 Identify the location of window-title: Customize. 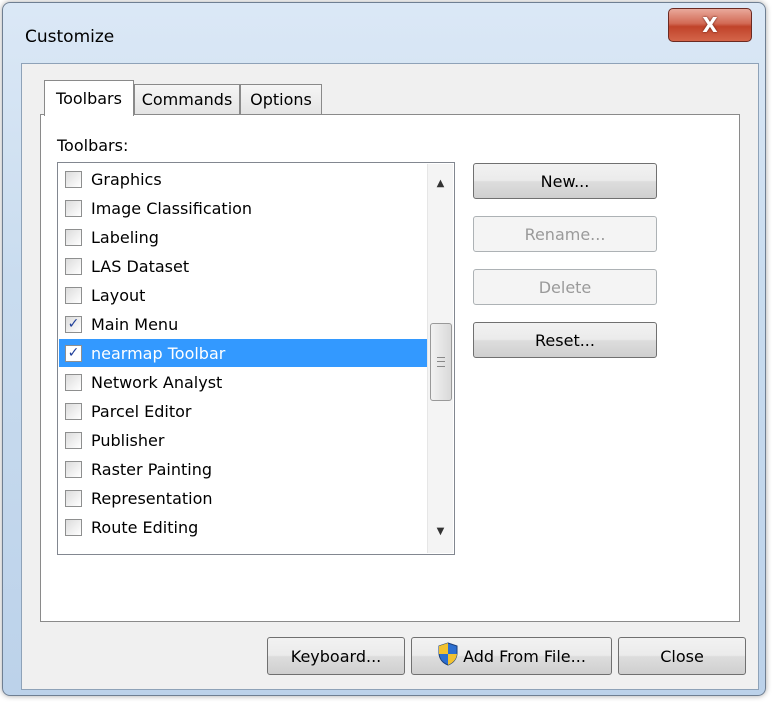
(70, 37).